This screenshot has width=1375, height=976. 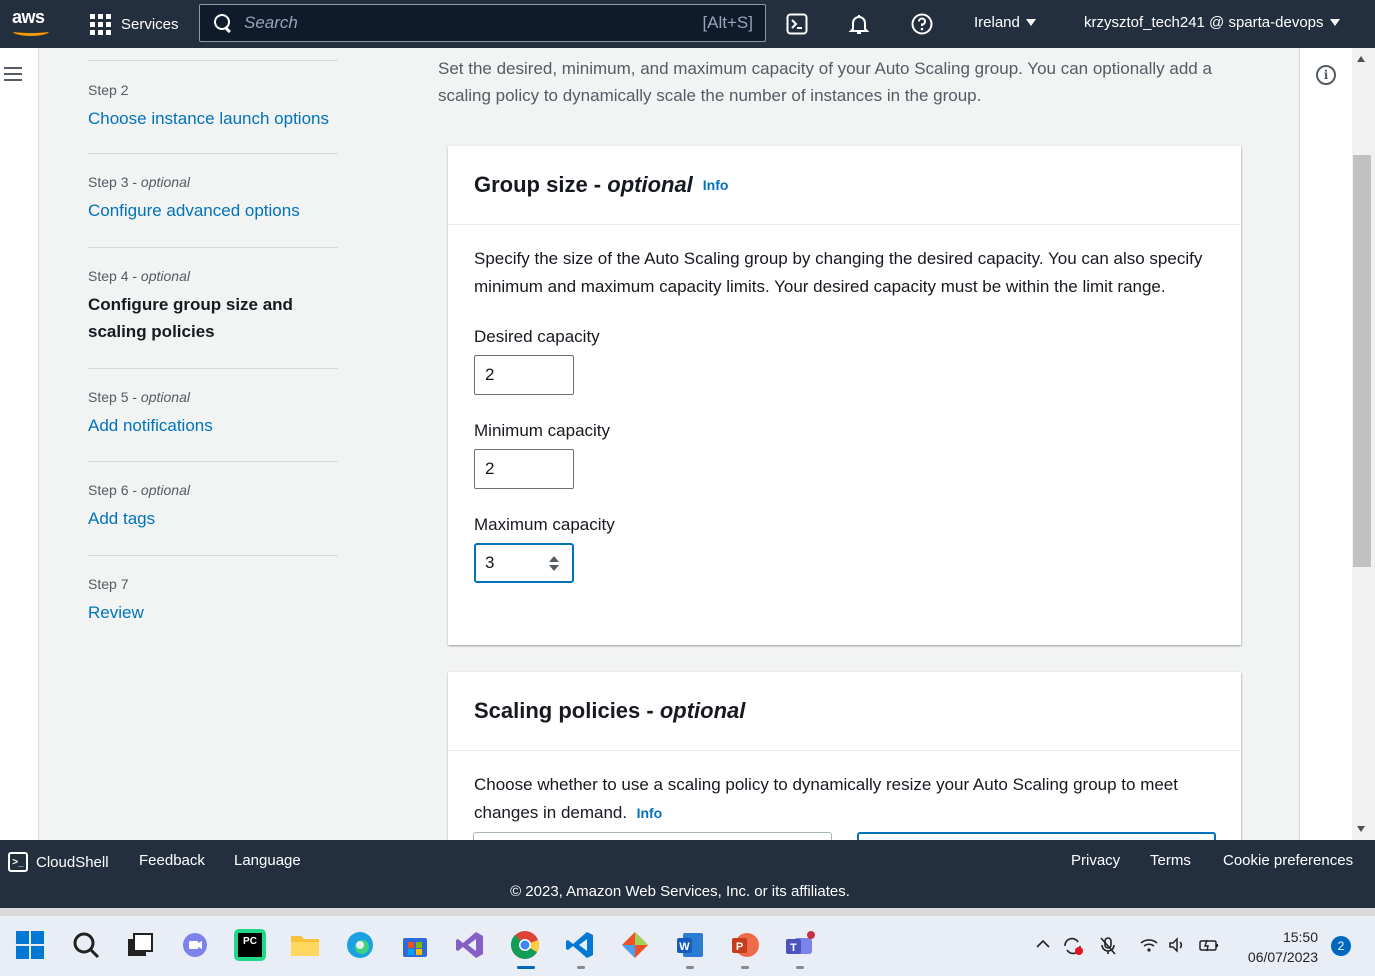 What do you see at coordinates (30, 945) in the screenshot?
I see `start-icon` at bounding box center [30, 945].